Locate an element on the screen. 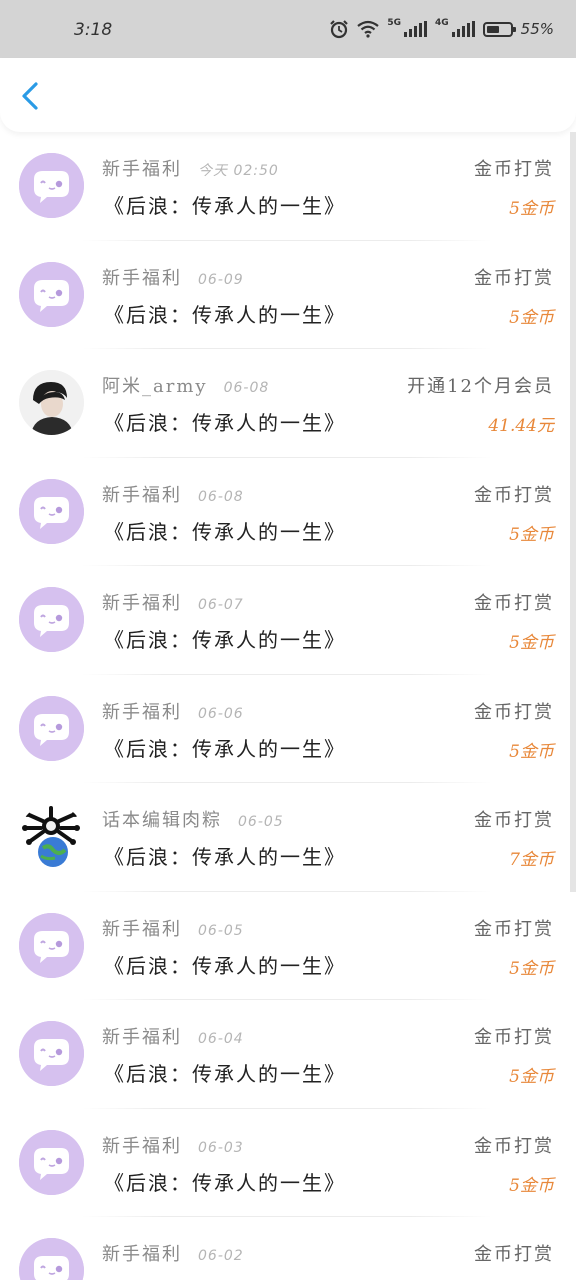 Image resolution: width=576 pixels, height=1280 pixels. name-line: 新手福利 06-06 is located at coordinates (173, 711).